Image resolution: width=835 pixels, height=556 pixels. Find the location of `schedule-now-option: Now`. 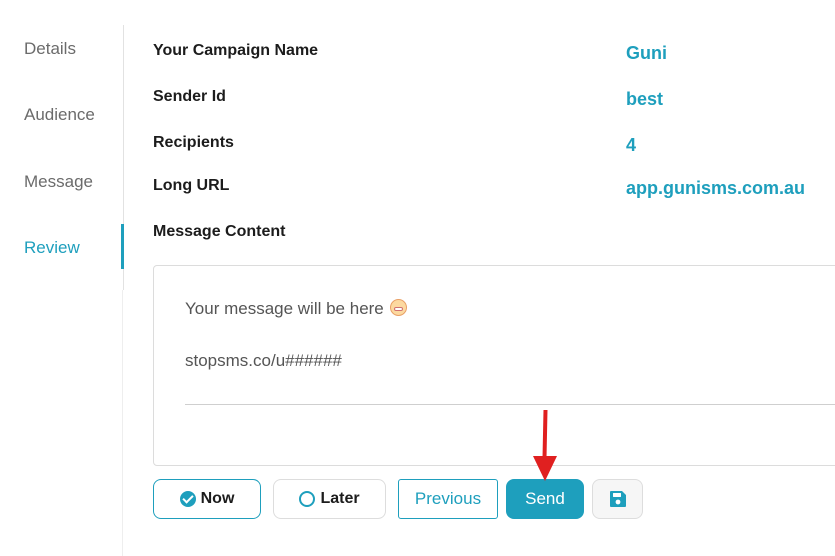

schedule-now-option: Now is located at coordinates (207, 499).